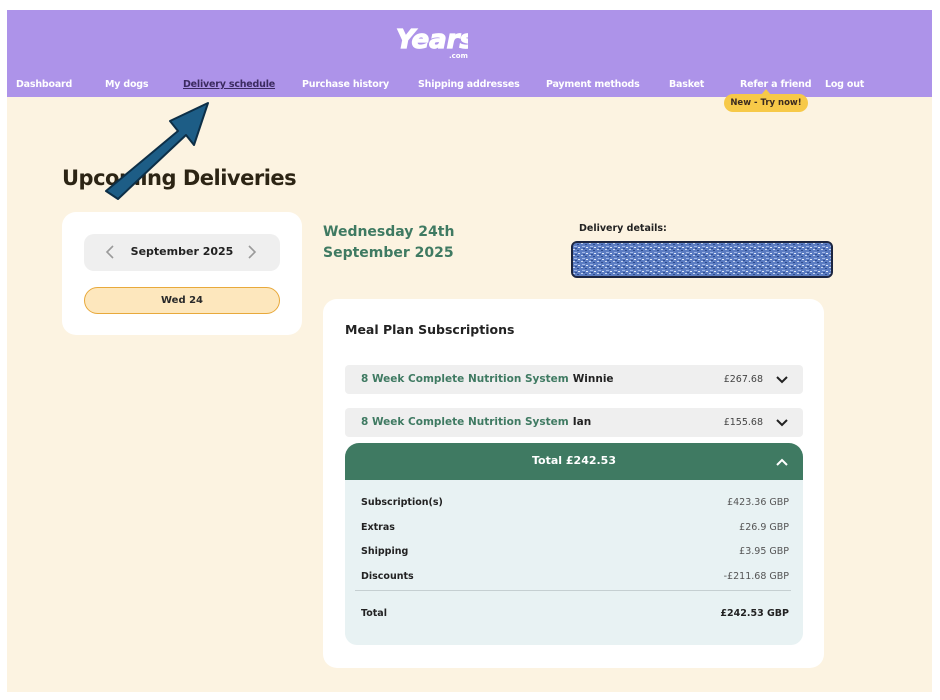 Image resolution: width=940 pixels, height=700 pixels. Describe the element at coordinates (476, 422) in the screenshot. I see `subscription-plan: 8 Week Complete Nutrition System Ian` at that location.